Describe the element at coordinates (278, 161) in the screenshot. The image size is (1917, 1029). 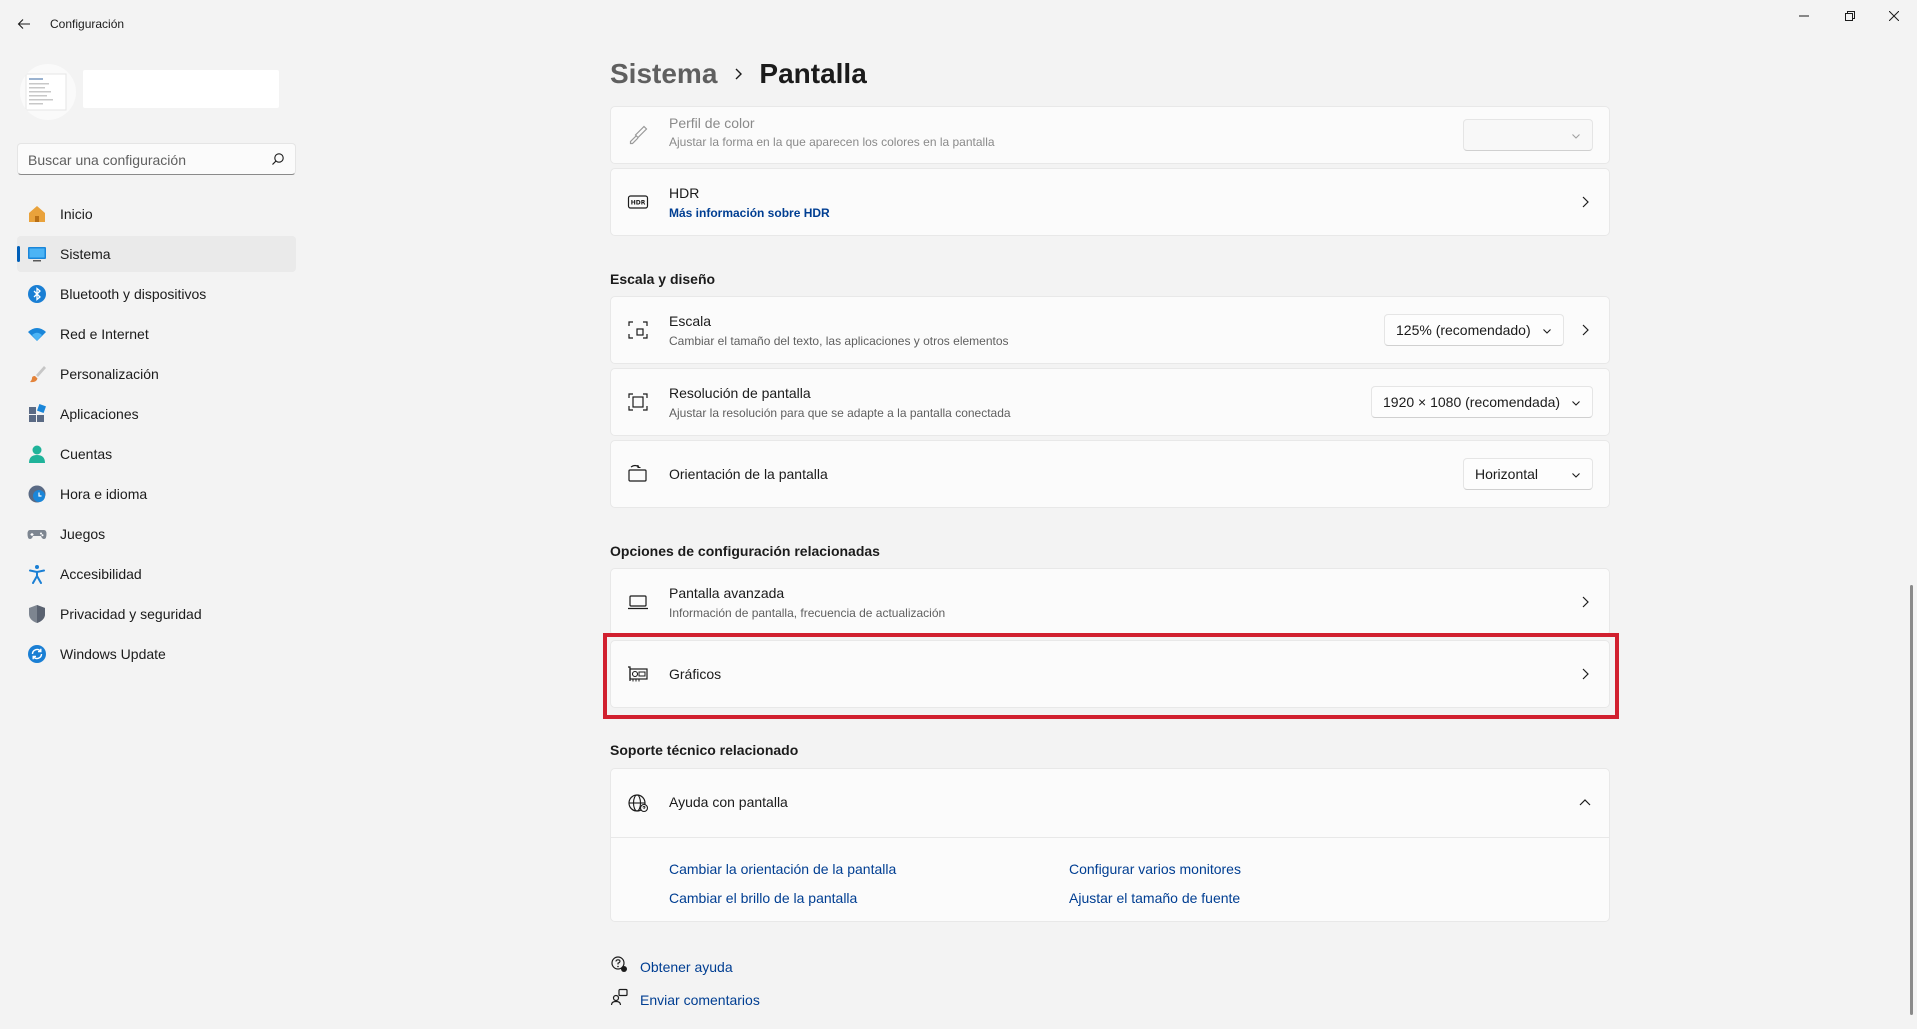
I see `search-icon` at that location.